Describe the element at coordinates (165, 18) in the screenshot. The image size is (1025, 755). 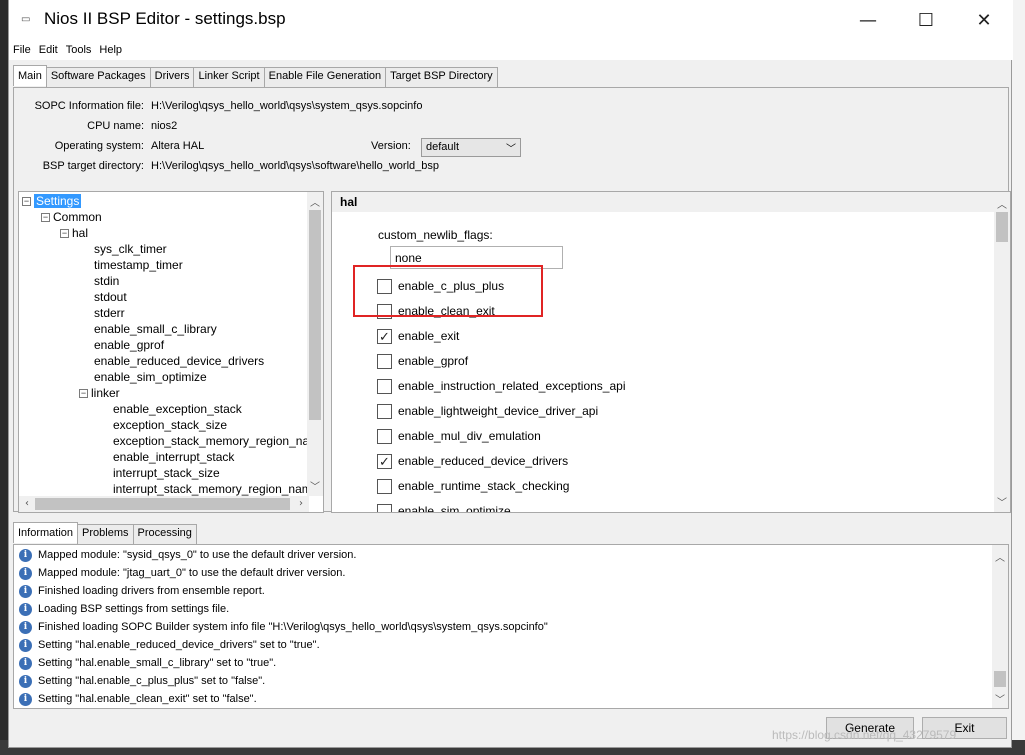
I see `window-title: Nios II BSP Editor - settings.bsp` at that location.